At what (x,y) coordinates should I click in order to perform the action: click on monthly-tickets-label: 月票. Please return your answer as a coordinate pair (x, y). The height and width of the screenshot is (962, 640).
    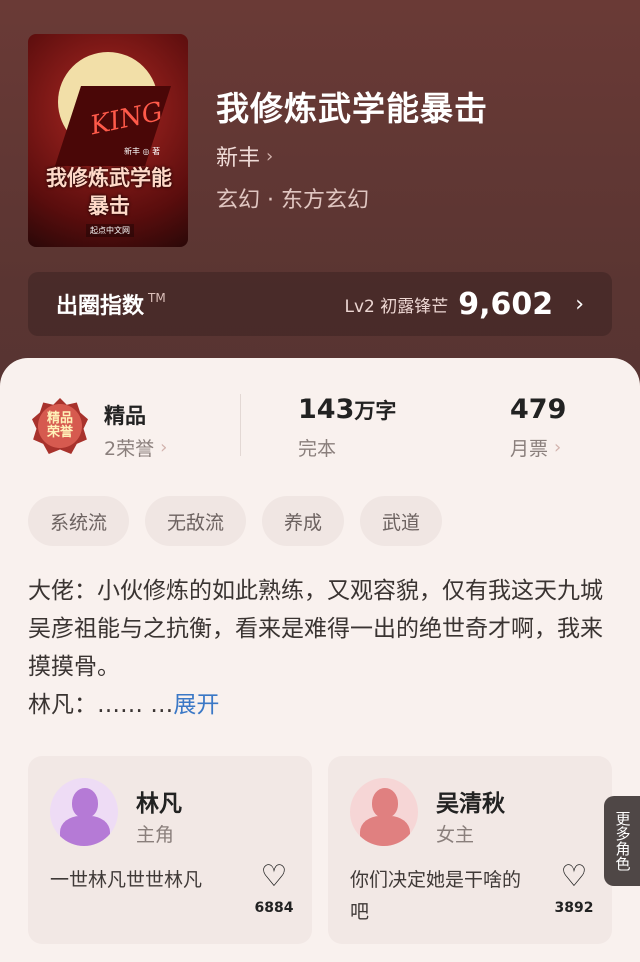
    Looking at the image, I should click on (529, 449).